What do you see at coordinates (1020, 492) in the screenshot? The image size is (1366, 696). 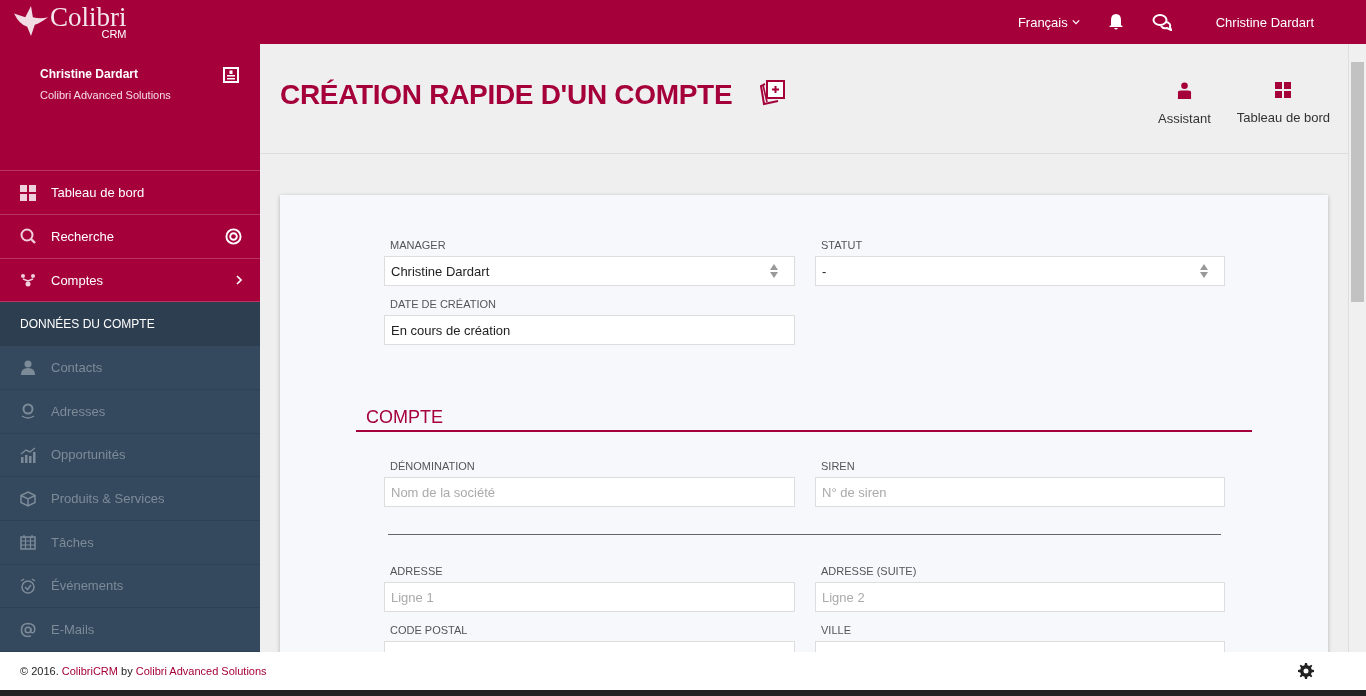 I see `input-field: N° de siren` at bounding box center [1020, 492].